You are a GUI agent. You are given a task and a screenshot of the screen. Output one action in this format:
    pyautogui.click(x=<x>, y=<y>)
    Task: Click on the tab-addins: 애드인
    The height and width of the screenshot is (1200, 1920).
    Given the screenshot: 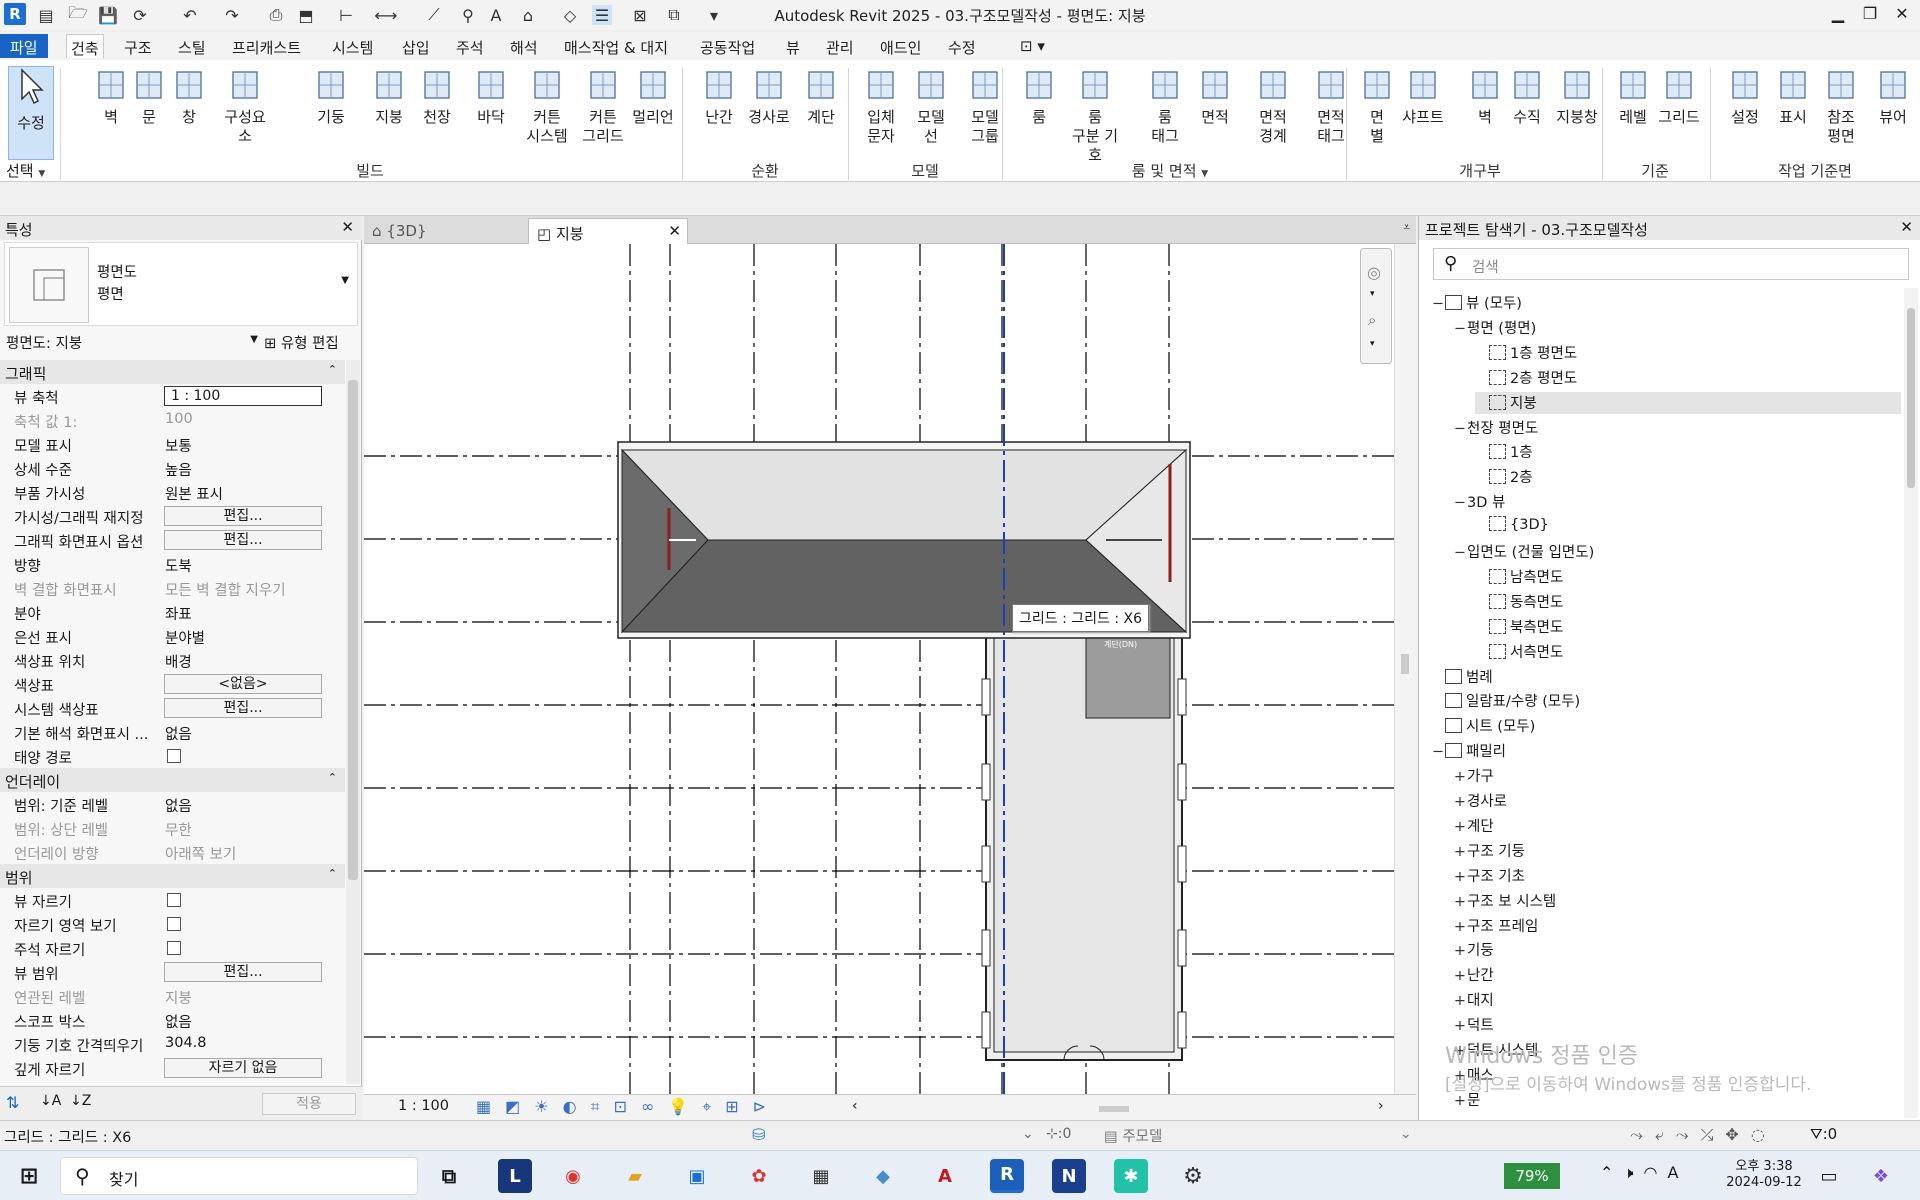 What is the action you would take?
    pyautogui.click(x=900, y=46)
    